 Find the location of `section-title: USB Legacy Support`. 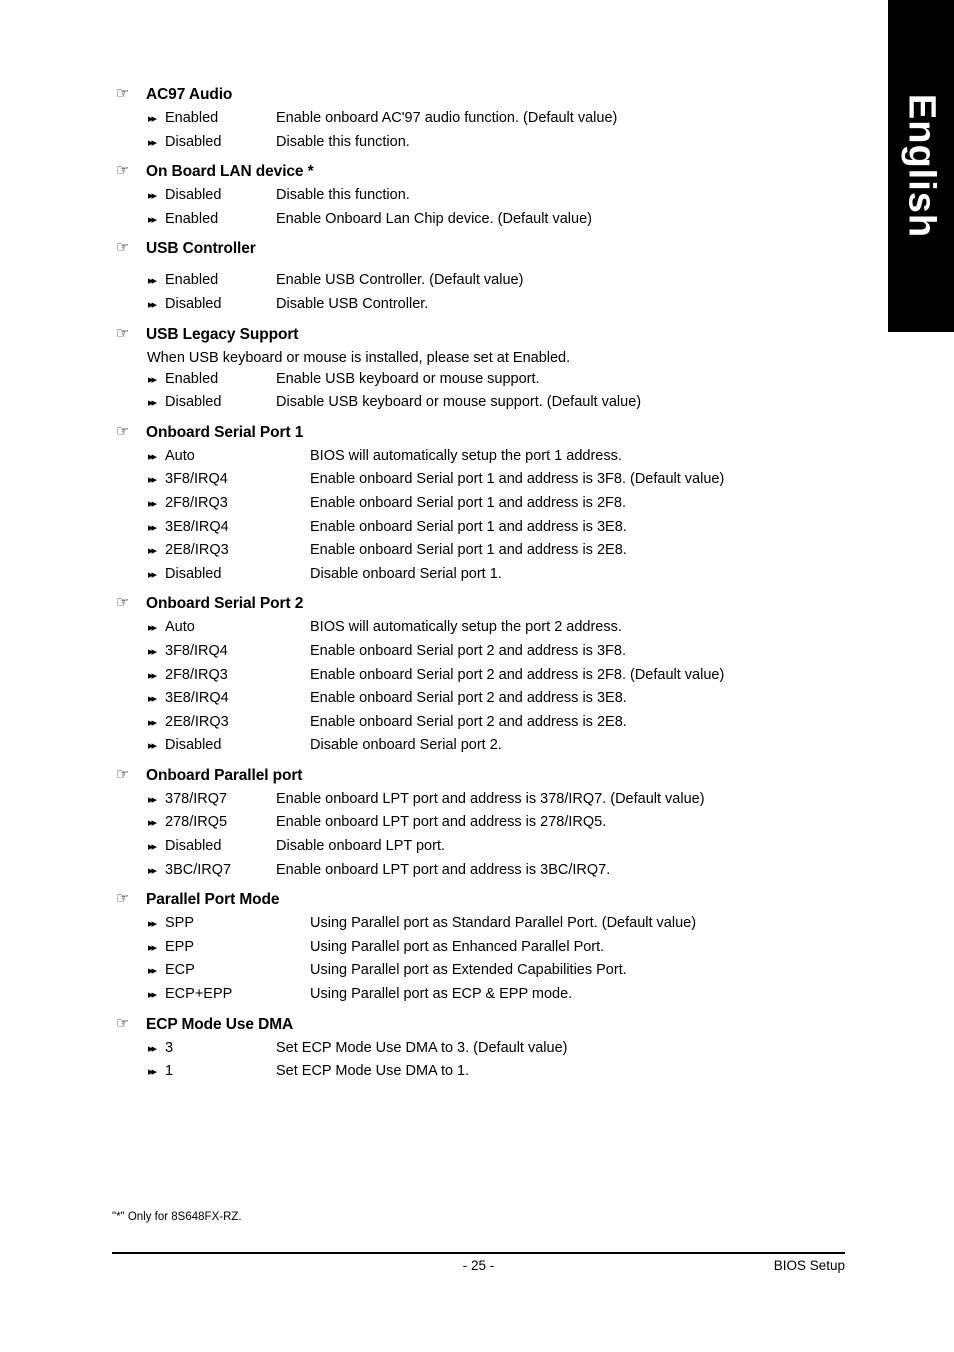

section-title: USB Legacy Support is located at coordinates (222, 334).